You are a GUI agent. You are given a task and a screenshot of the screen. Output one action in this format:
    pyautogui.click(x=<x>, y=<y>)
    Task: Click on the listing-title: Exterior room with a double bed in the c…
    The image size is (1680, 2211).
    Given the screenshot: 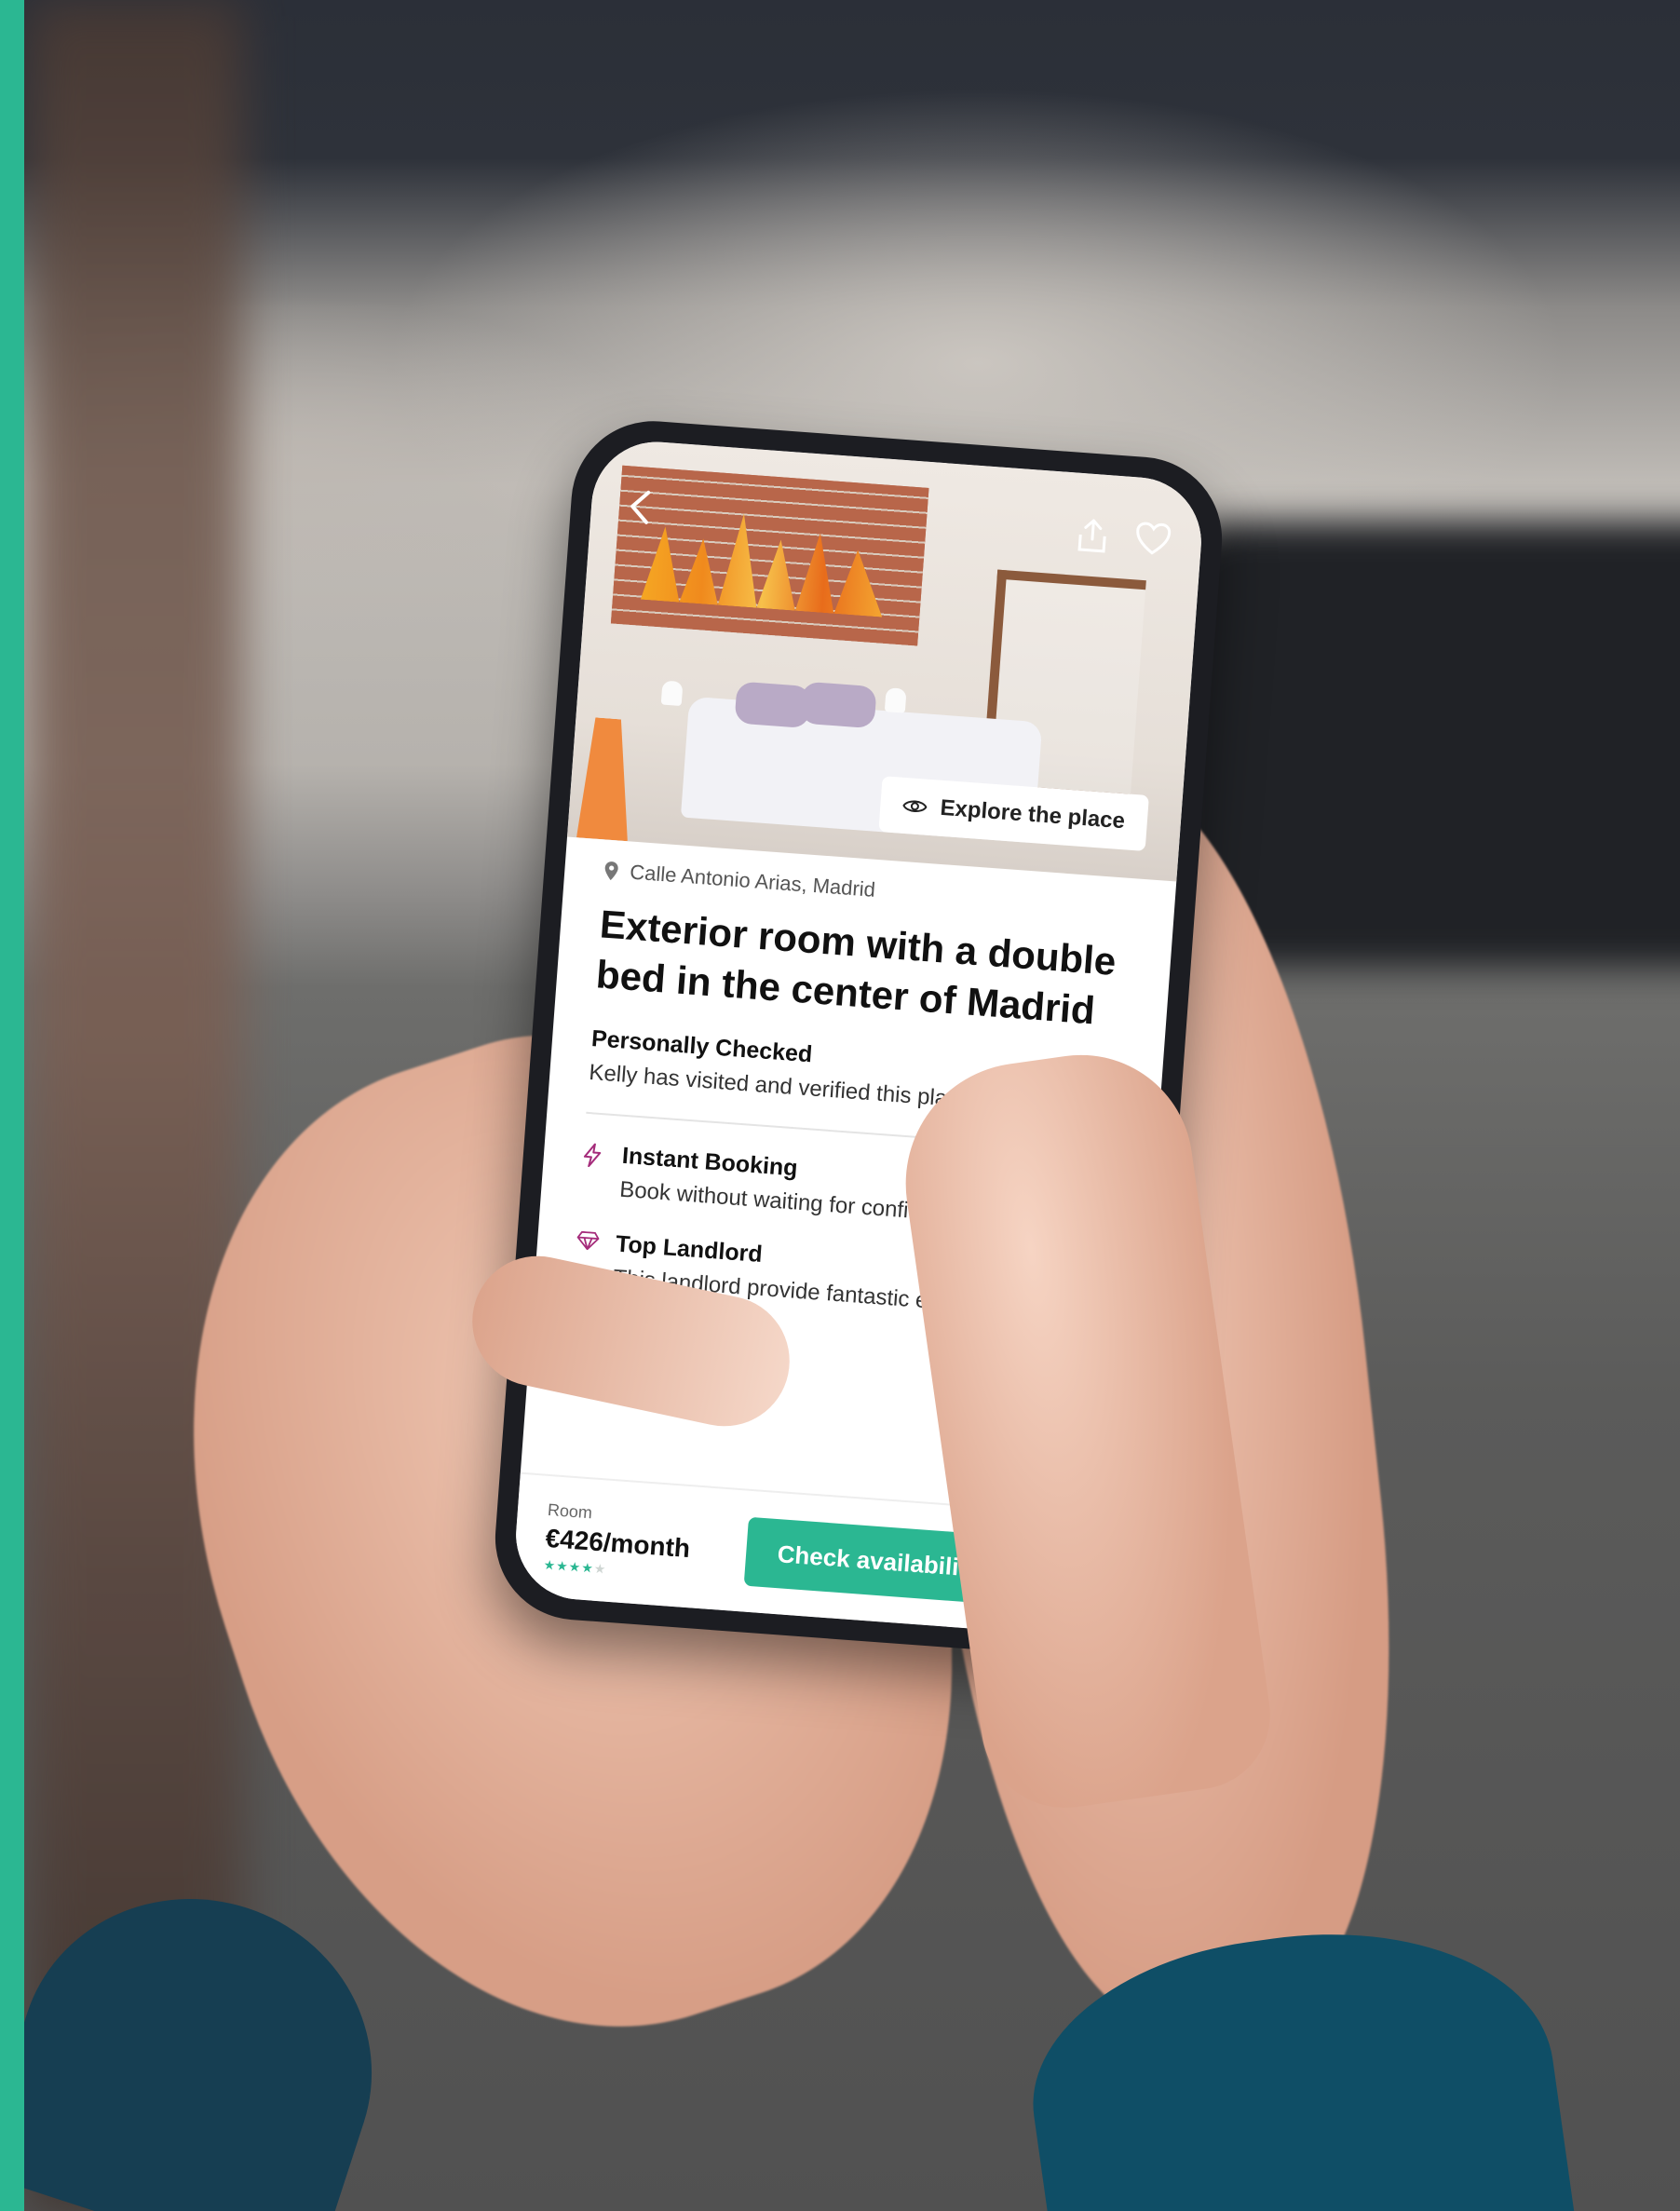 What is the action you would take?
    pyautogui.click(x=856, y=968)
    